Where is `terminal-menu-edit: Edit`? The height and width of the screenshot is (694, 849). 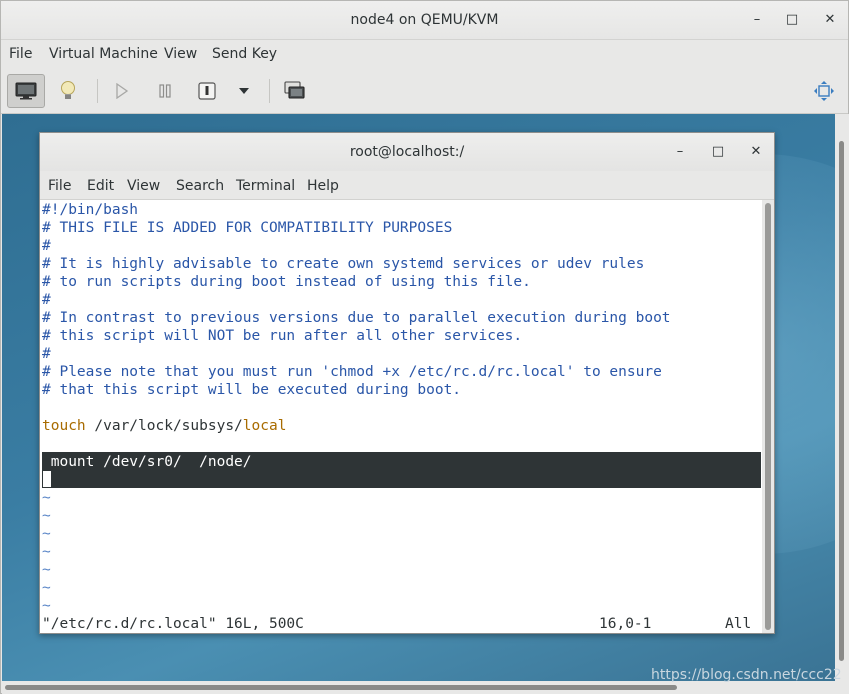
terminal-menu-edit: Edit is located at coordinates (100, 186).